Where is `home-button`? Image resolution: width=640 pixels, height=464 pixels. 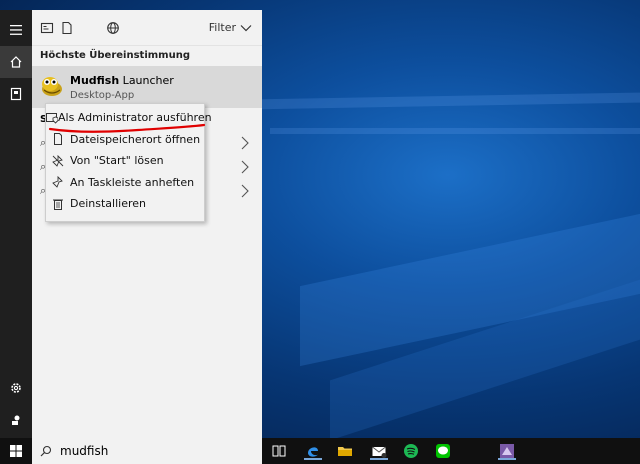
home-button is located at coordinates (16, 62).